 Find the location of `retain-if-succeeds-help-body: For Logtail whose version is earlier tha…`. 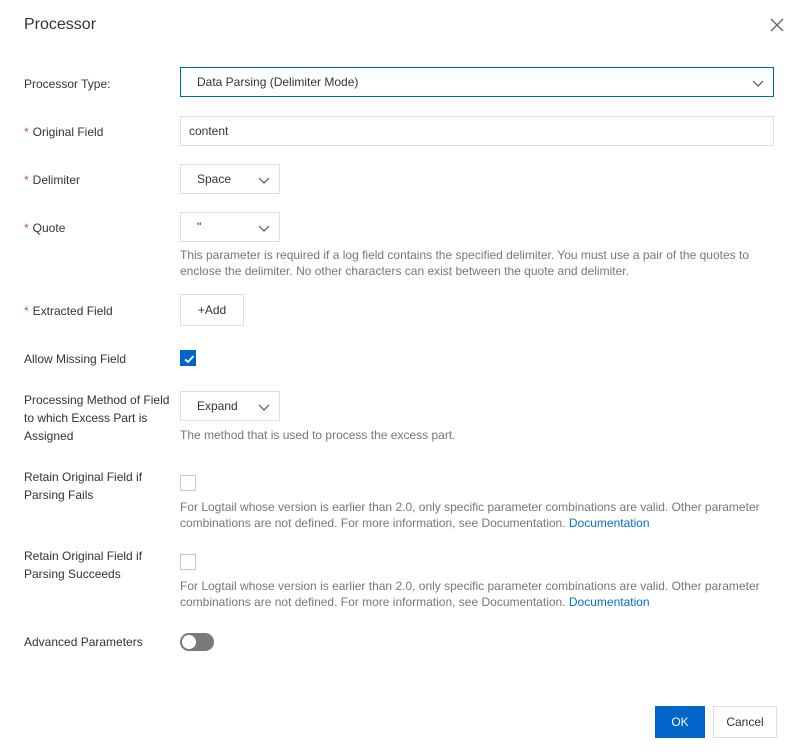

retain-if-succeeds-help-body: For Logtail whose version is earlier tha… is located at coordinates (470, 594).